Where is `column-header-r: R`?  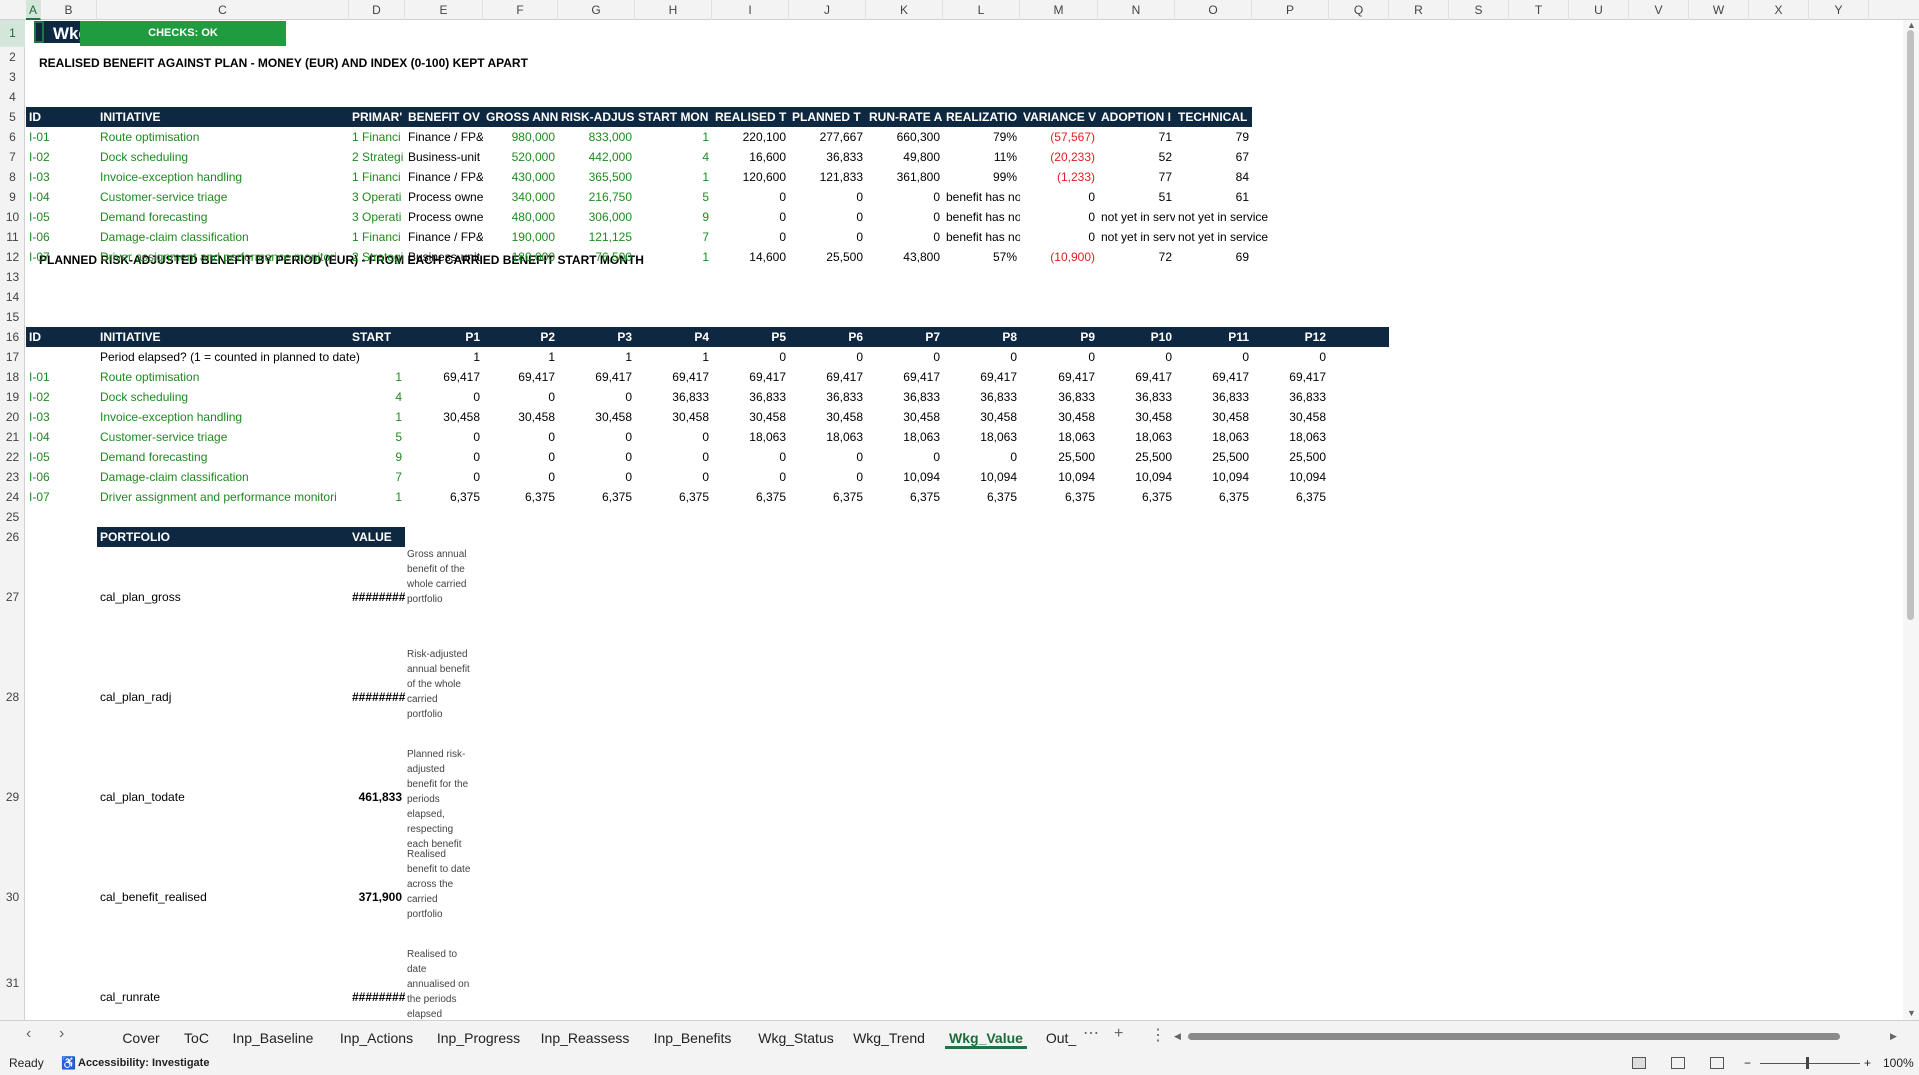 column-header-r: R is located at coordinates (1419, 10).